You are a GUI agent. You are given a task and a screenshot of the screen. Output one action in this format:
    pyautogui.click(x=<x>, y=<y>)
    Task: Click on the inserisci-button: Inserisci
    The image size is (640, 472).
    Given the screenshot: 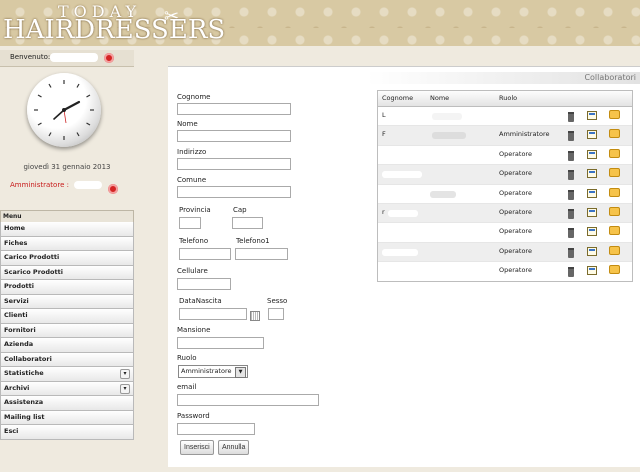 What is the action you would take?
    pyautogui.click(x=197, y=447)
    